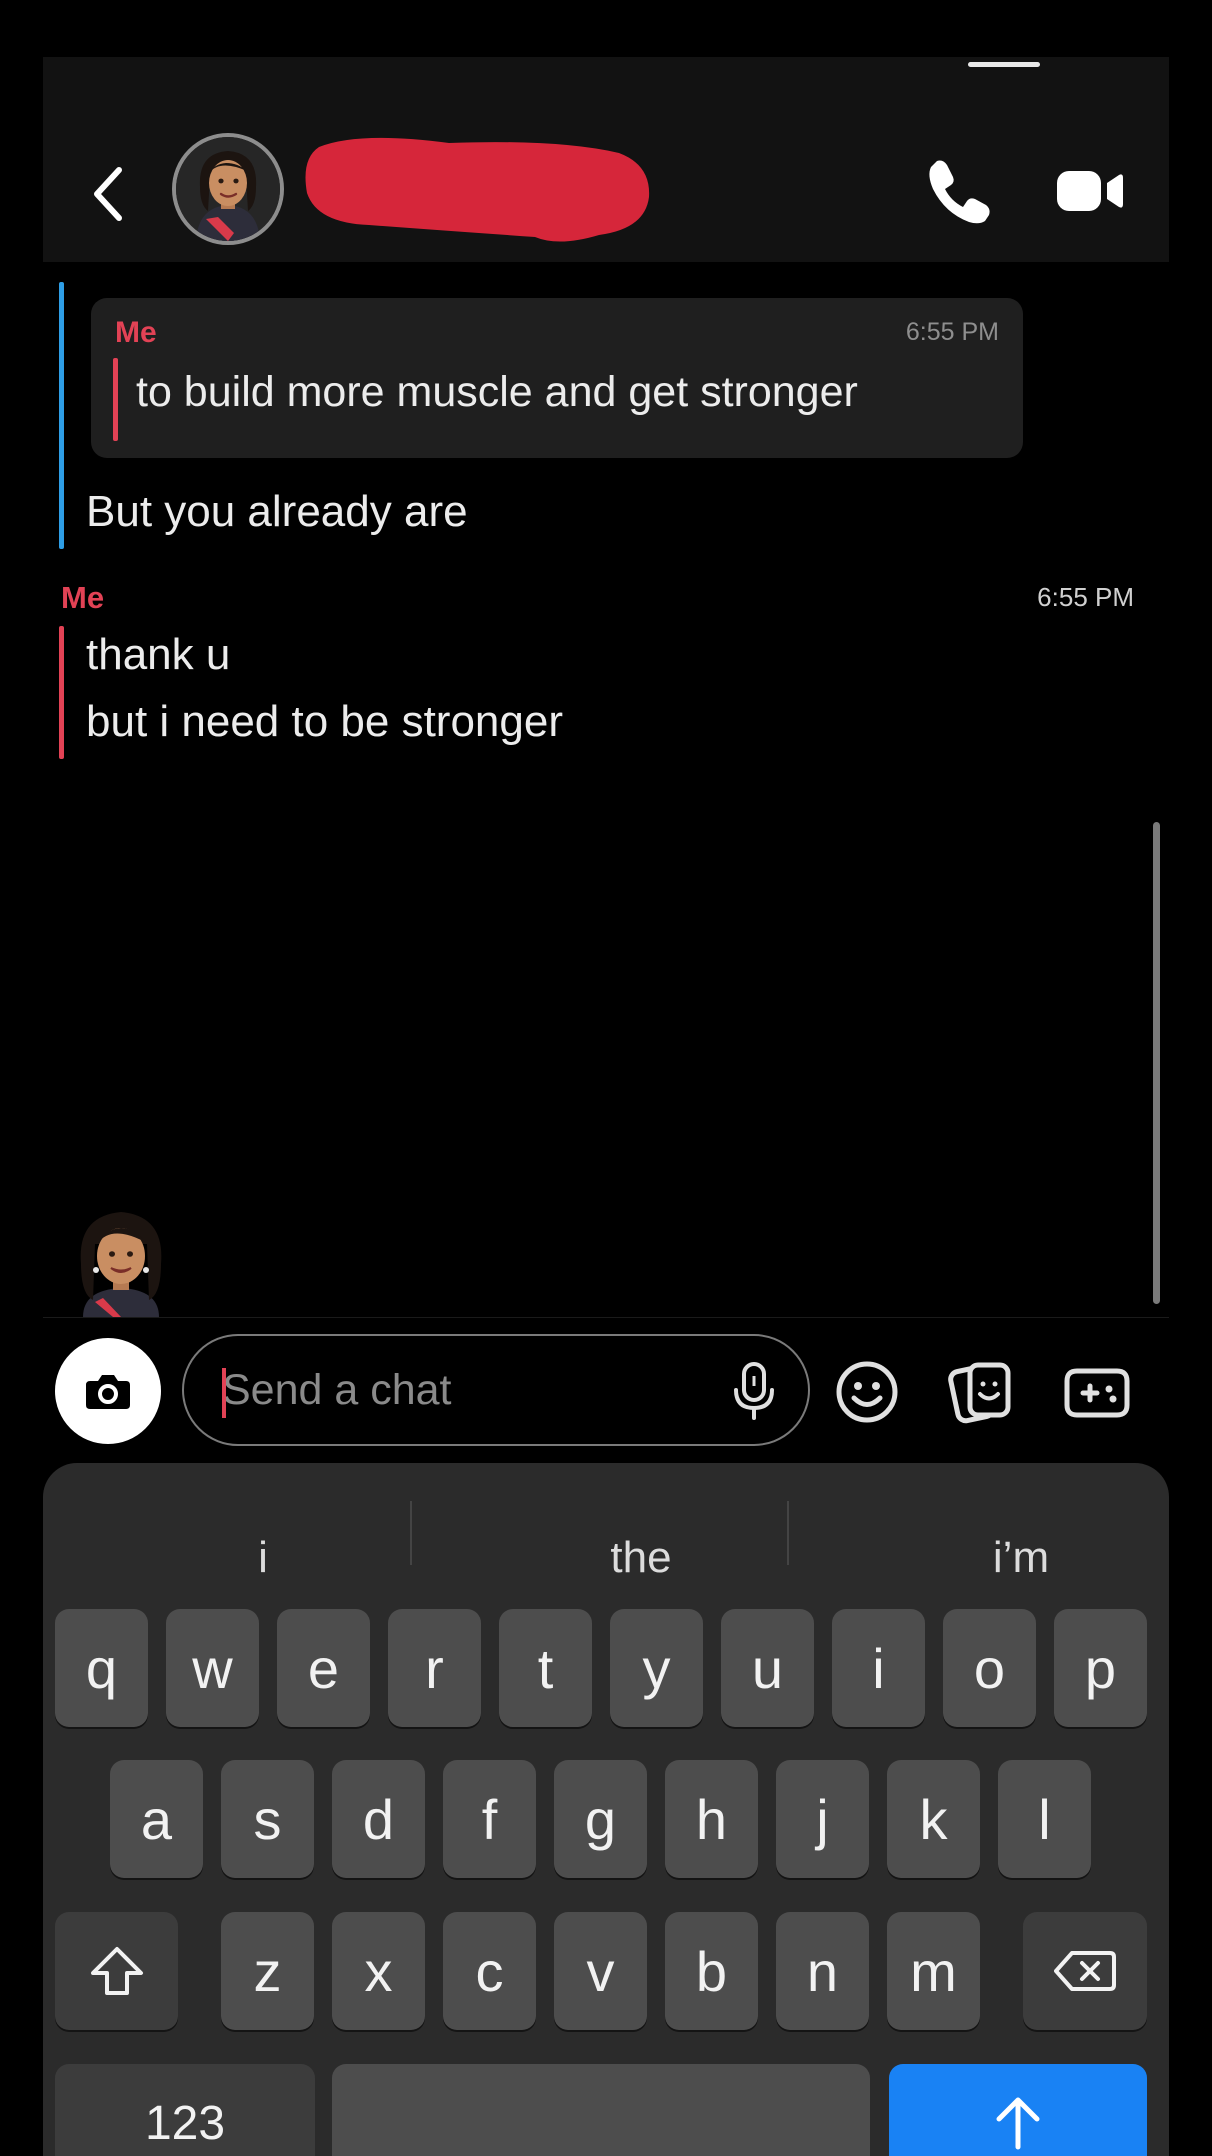  I want to click on friend-bitmoji-icon, so click(121, 1264).